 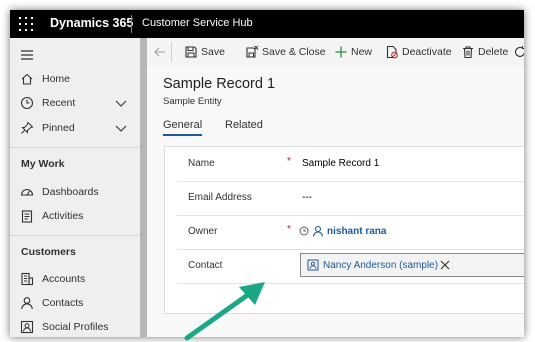 I want to click on pin-icon, so click(x=27, y=127).